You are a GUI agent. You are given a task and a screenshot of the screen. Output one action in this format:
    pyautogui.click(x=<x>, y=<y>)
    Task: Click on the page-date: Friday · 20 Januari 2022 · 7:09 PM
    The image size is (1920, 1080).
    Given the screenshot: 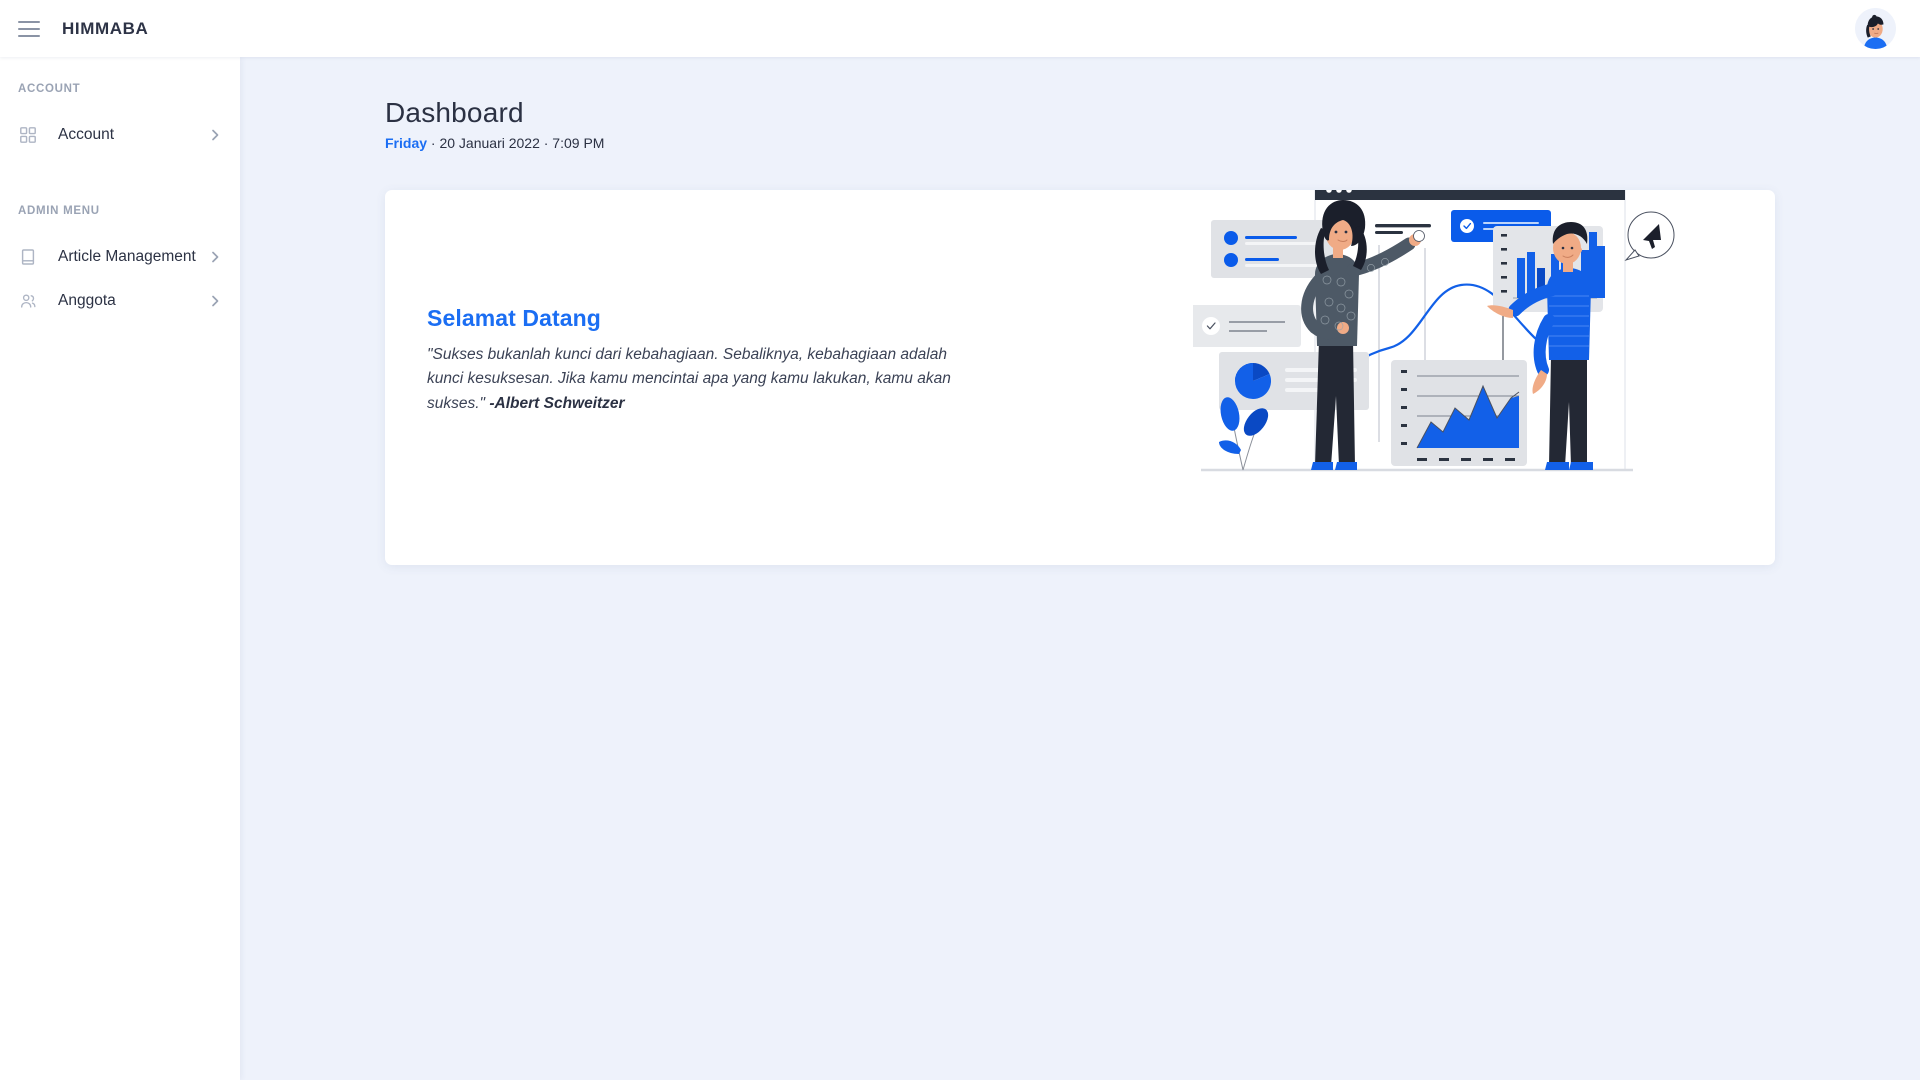 What is the action you would take?
    pyautogui.click(x=494, y=143)
    